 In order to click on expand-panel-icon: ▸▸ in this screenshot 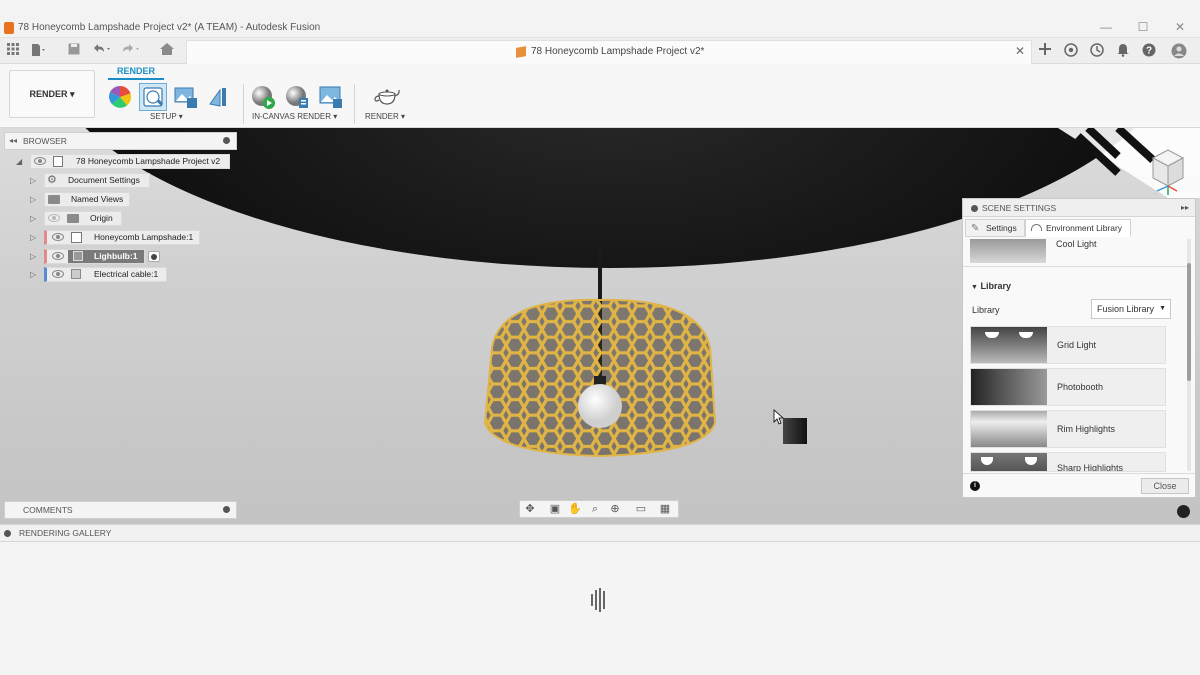, I will do `click(1185, 208)`.